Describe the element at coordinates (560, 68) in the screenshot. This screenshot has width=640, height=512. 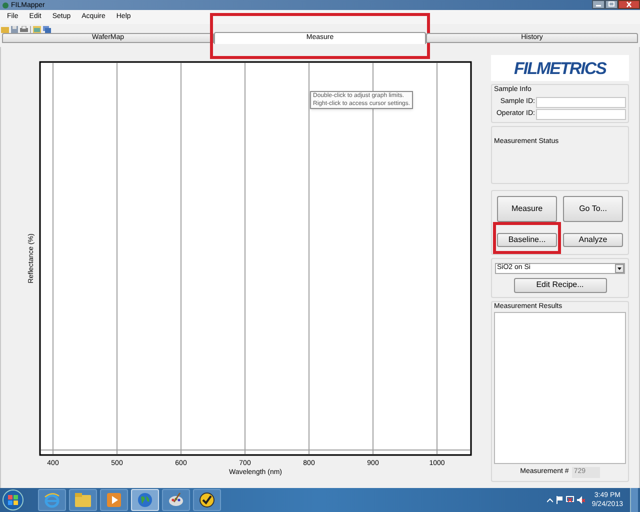
I see `logo: FILMETRICS` at that location.